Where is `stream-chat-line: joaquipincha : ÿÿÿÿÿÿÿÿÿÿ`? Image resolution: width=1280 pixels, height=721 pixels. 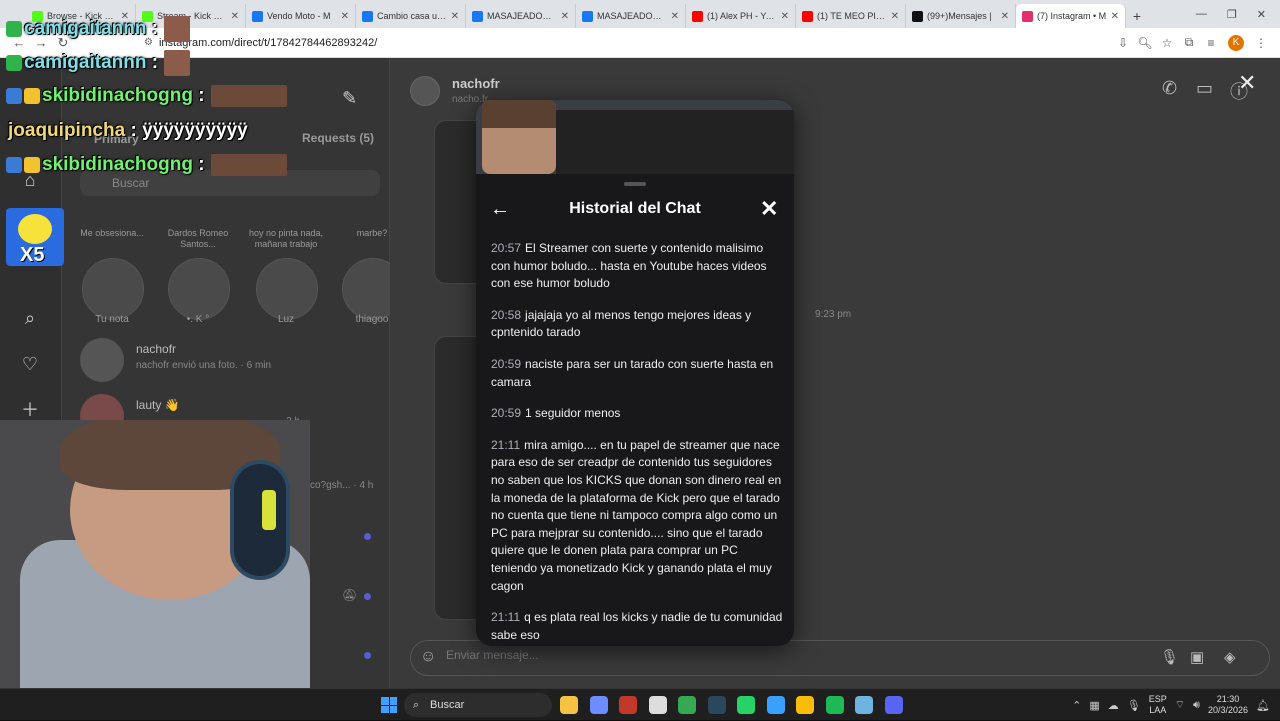 stream-chat-line: joaquipincha : ÿÿÿÿÿÿÿÿÿÿ is located at coordinates (128, 130).